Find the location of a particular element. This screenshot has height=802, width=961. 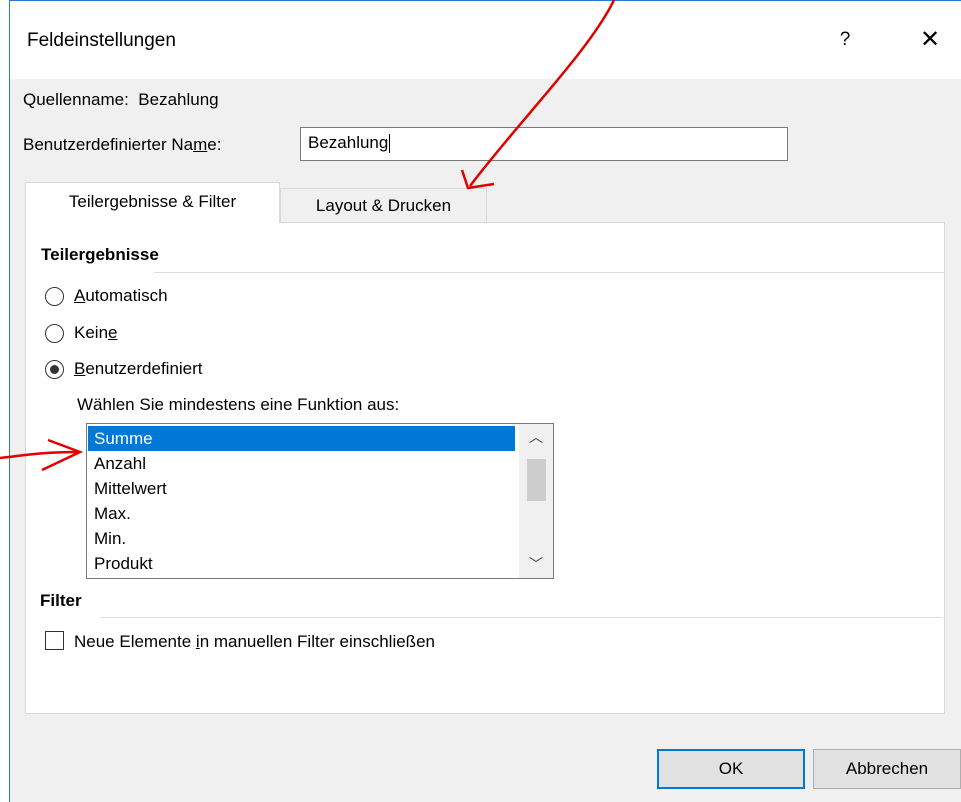

custom-name-label: Benutzerdefinierter Name: is located at coordinates (122, 145).